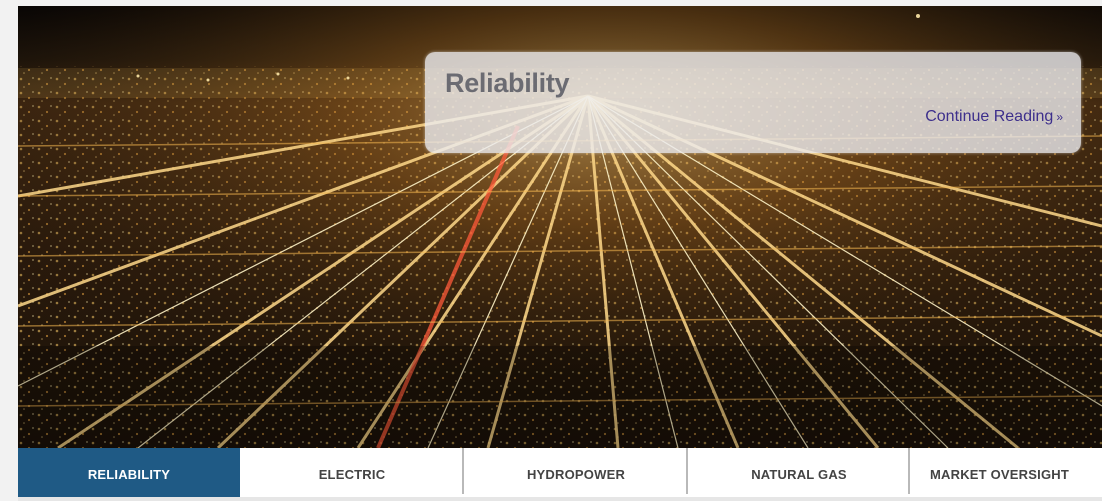 The height and width of the screenshot is (501, 1102). Describe the element at coordinates (1059, 117) in the screenshot. I see `chevron-right-icon: »` at that location.